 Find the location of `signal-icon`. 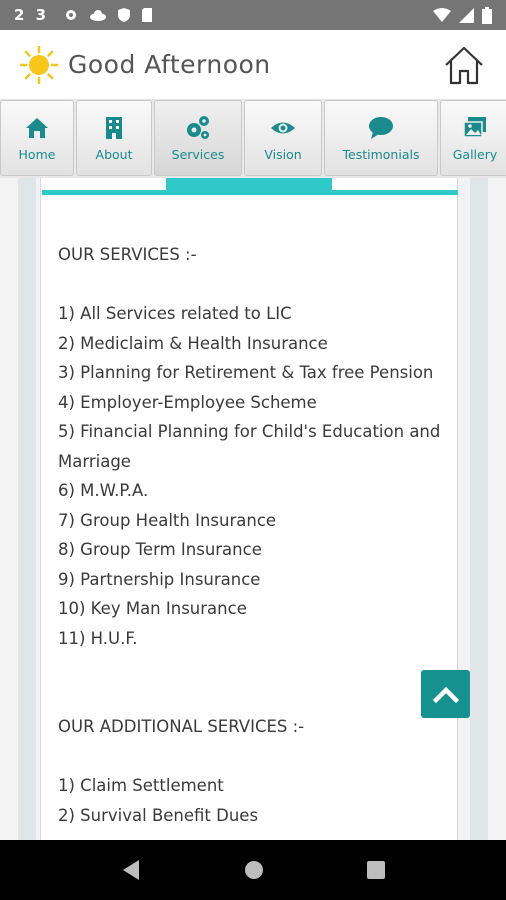

signal-icon is located at coordinates (466, 15).